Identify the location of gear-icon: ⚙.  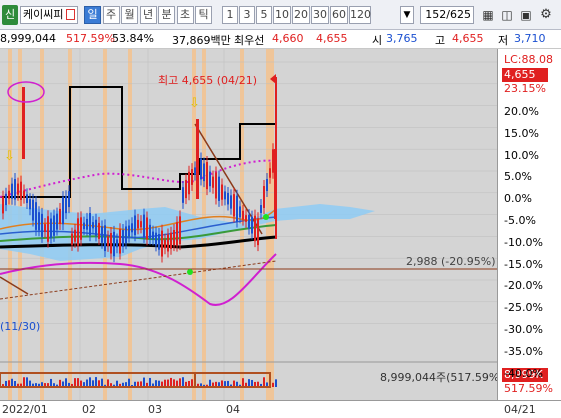
(546, 15).